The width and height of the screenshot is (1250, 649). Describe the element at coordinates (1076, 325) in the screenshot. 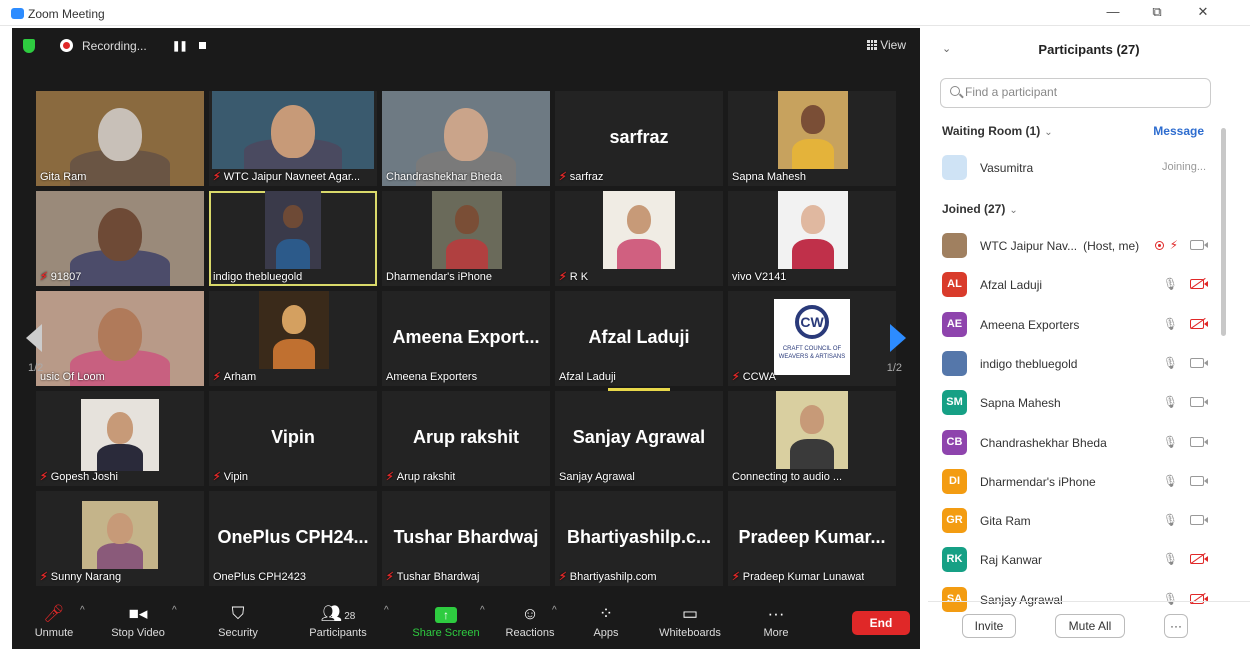

I see `participant-row: AE Ameena Exporters 🎙︎` at that location.